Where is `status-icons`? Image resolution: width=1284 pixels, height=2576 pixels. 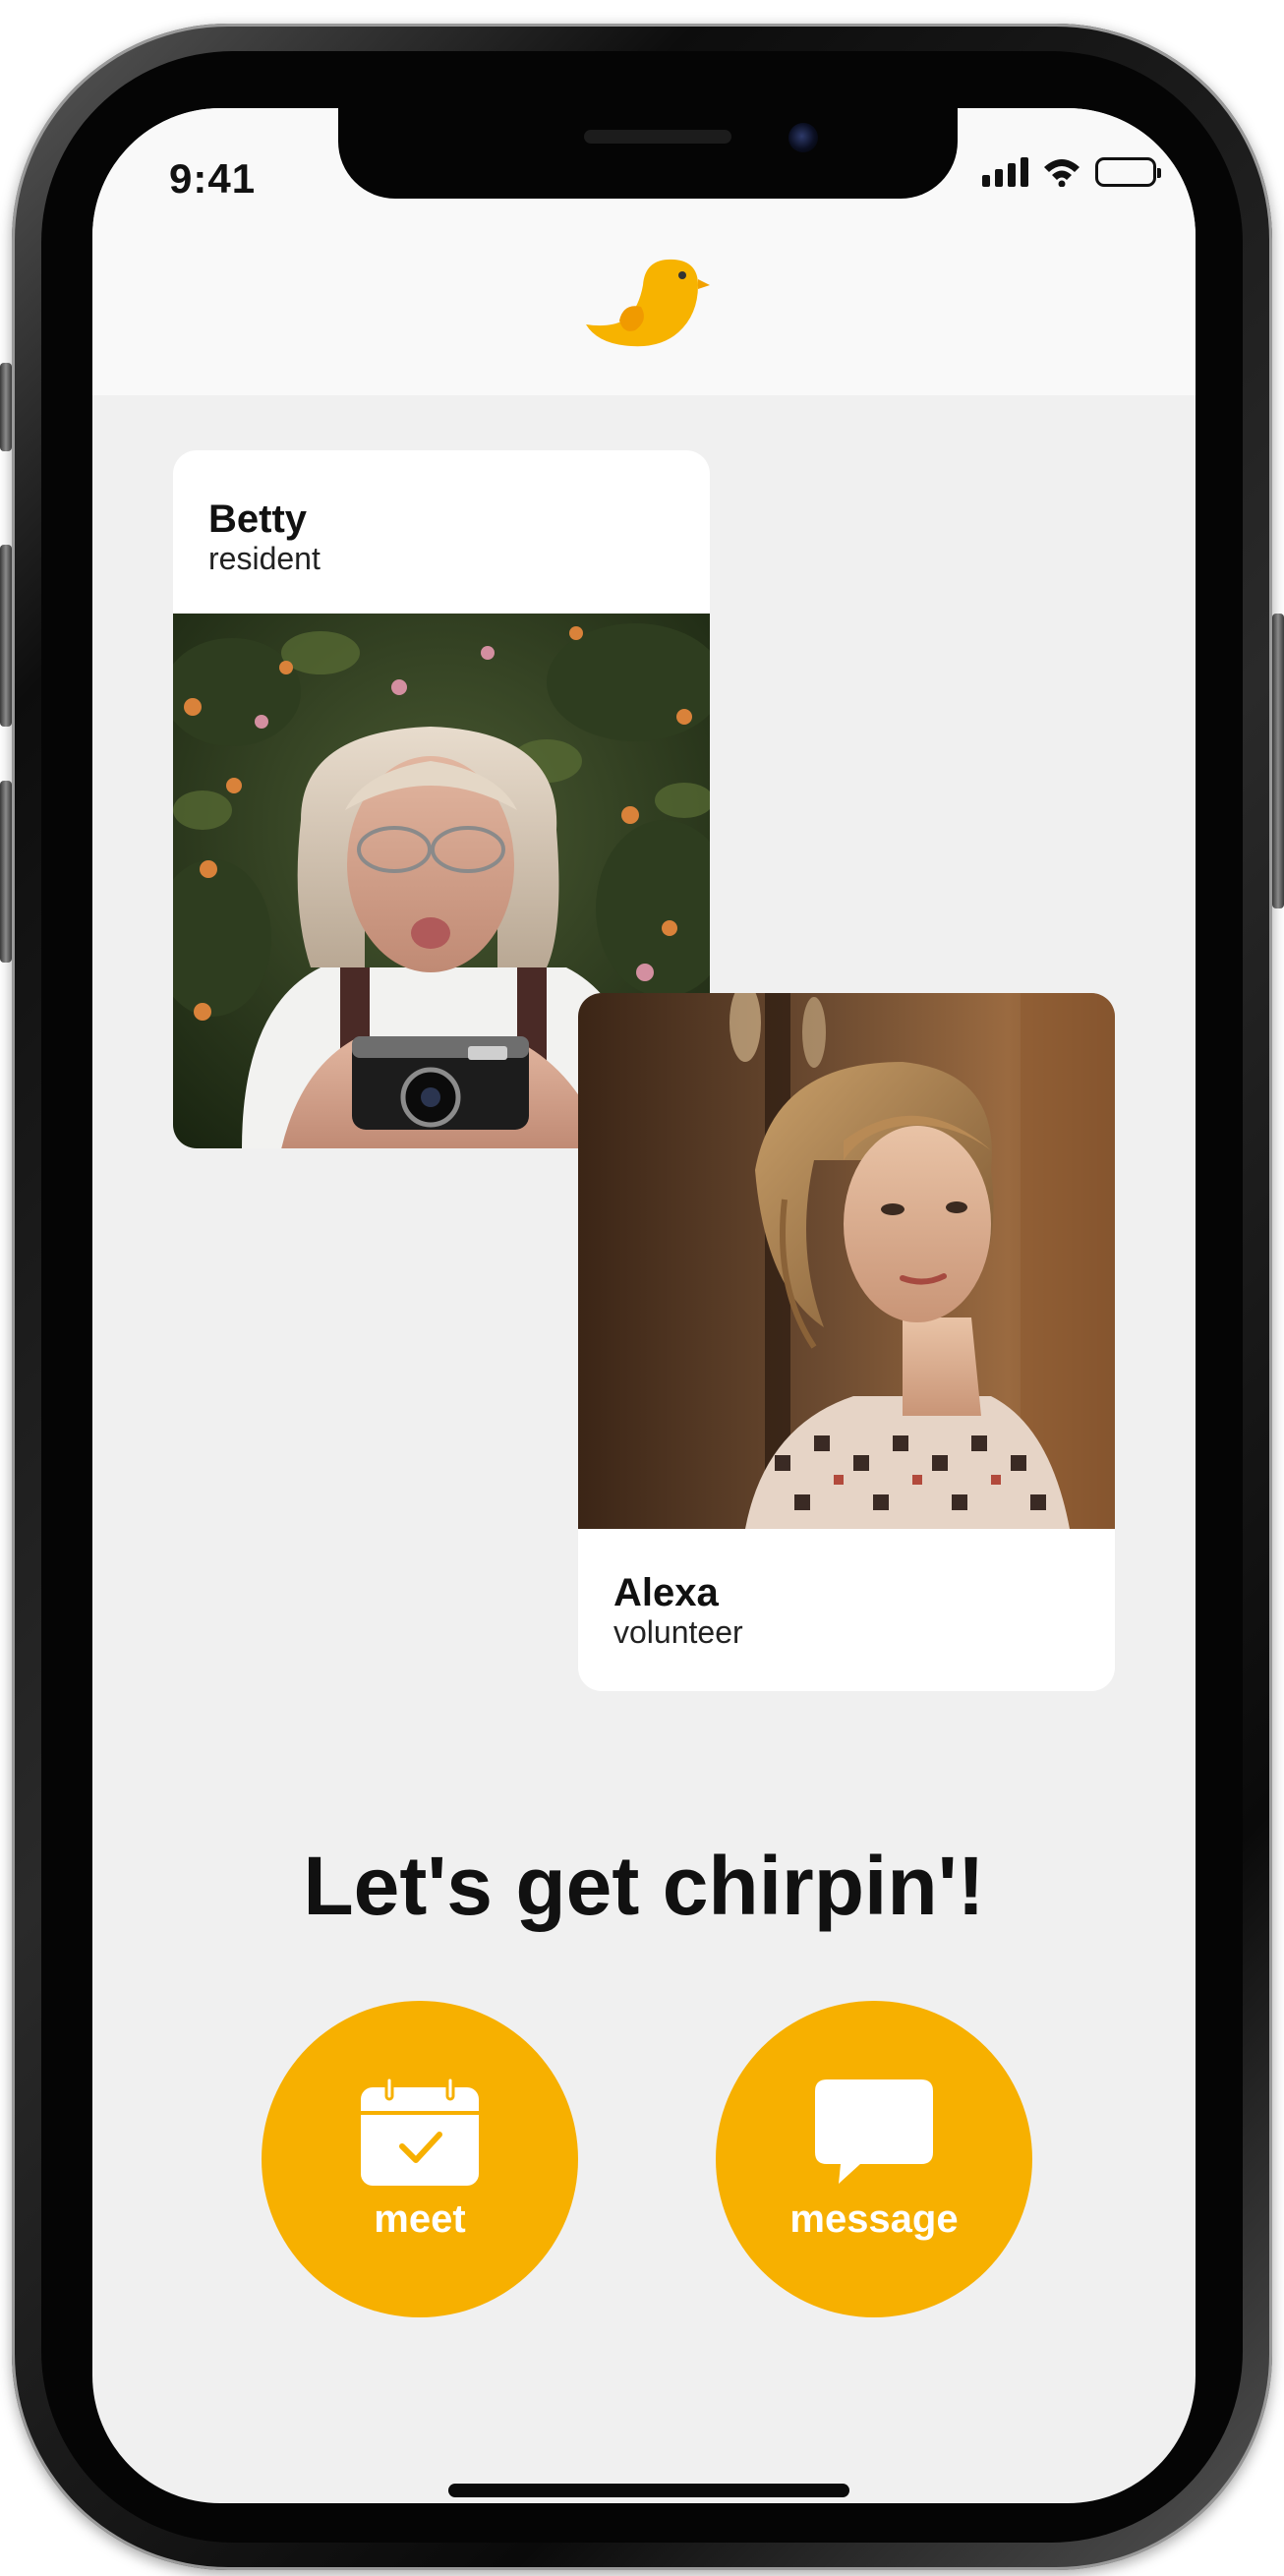
status-icons is located at coordinates (1072, 172).